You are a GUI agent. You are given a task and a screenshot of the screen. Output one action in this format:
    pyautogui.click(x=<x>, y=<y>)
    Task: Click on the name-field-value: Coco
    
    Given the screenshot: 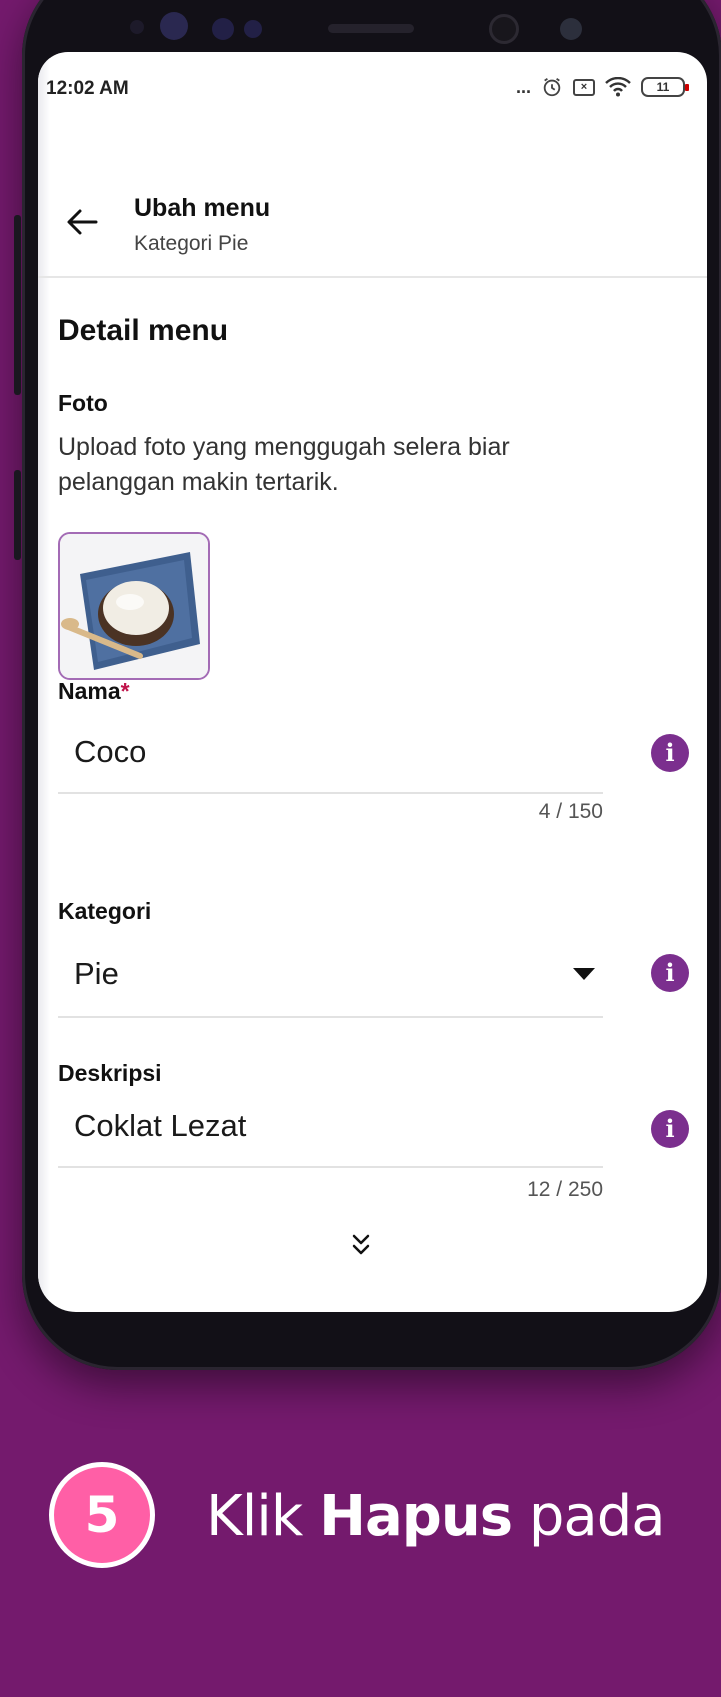 What is the action you would take?
    pyautogui.click(x=110, y=751)
    